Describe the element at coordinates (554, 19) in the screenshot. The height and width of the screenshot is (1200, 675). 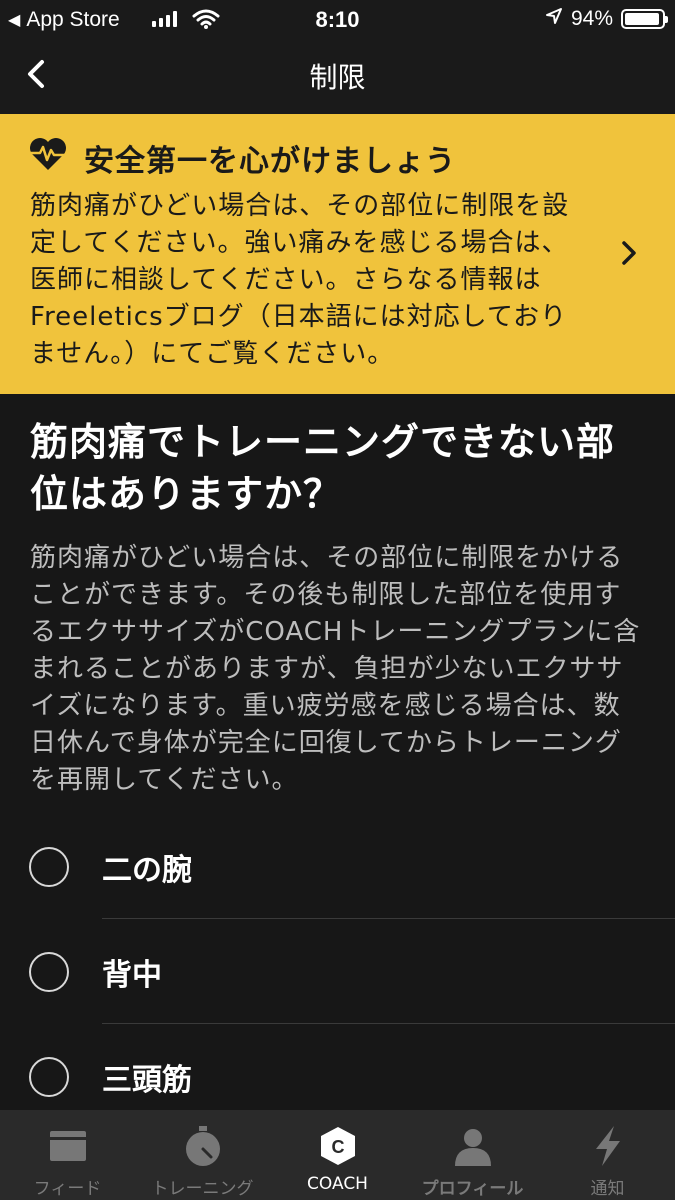
I see `location-icon` at that location.